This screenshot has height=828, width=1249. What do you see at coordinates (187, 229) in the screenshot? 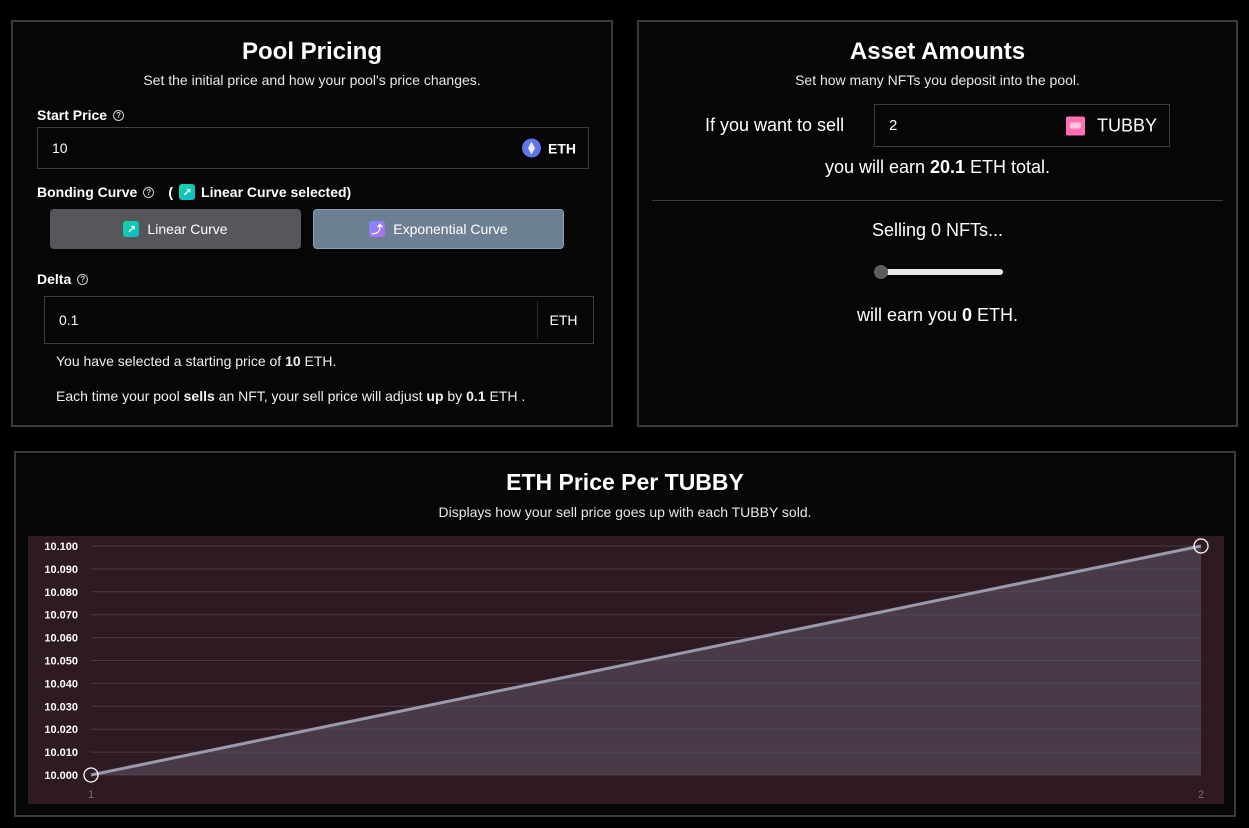
I see `linear-curve-button-label: Linear Curve` at bounding box center [187, 229].